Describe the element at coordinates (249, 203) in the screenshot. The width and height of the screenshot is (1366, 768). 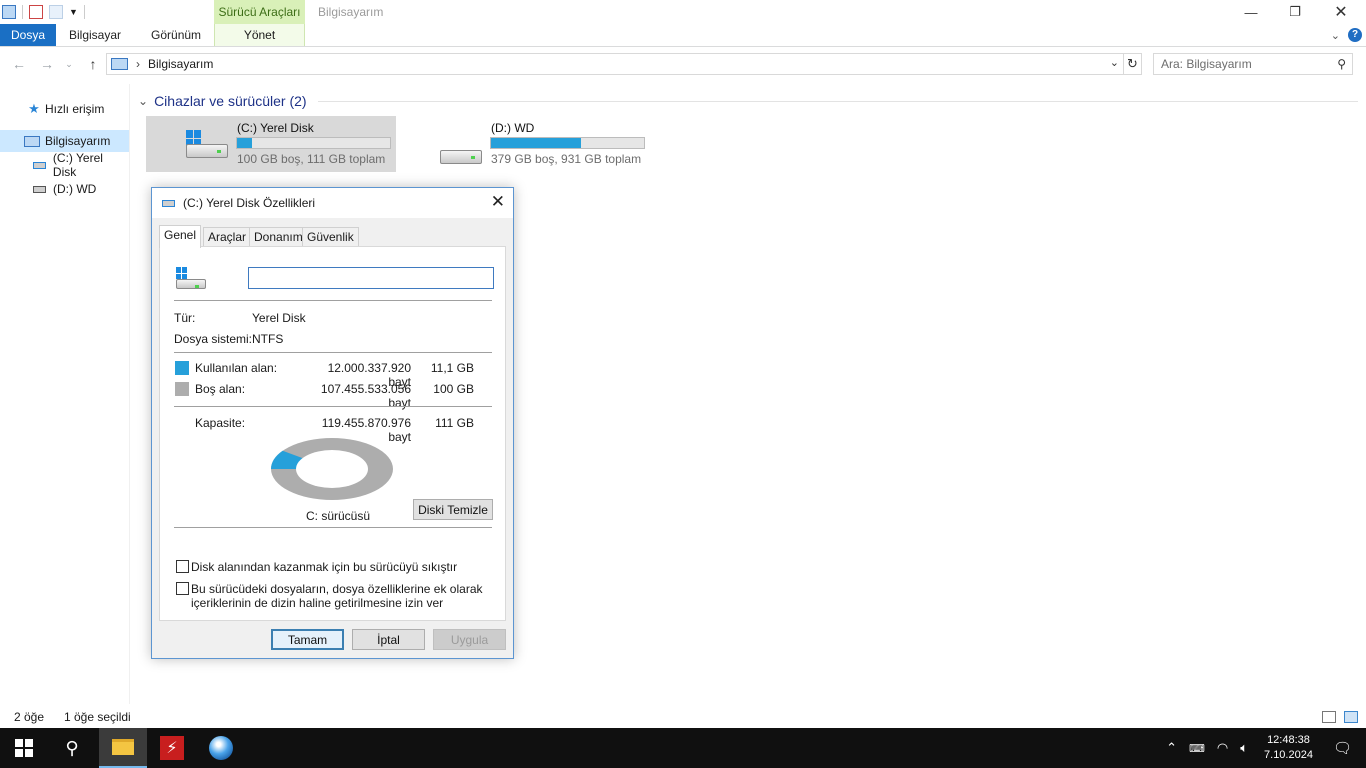
I see `dialog-title: (C:) Yerel Disk Özellikleri` at that location.